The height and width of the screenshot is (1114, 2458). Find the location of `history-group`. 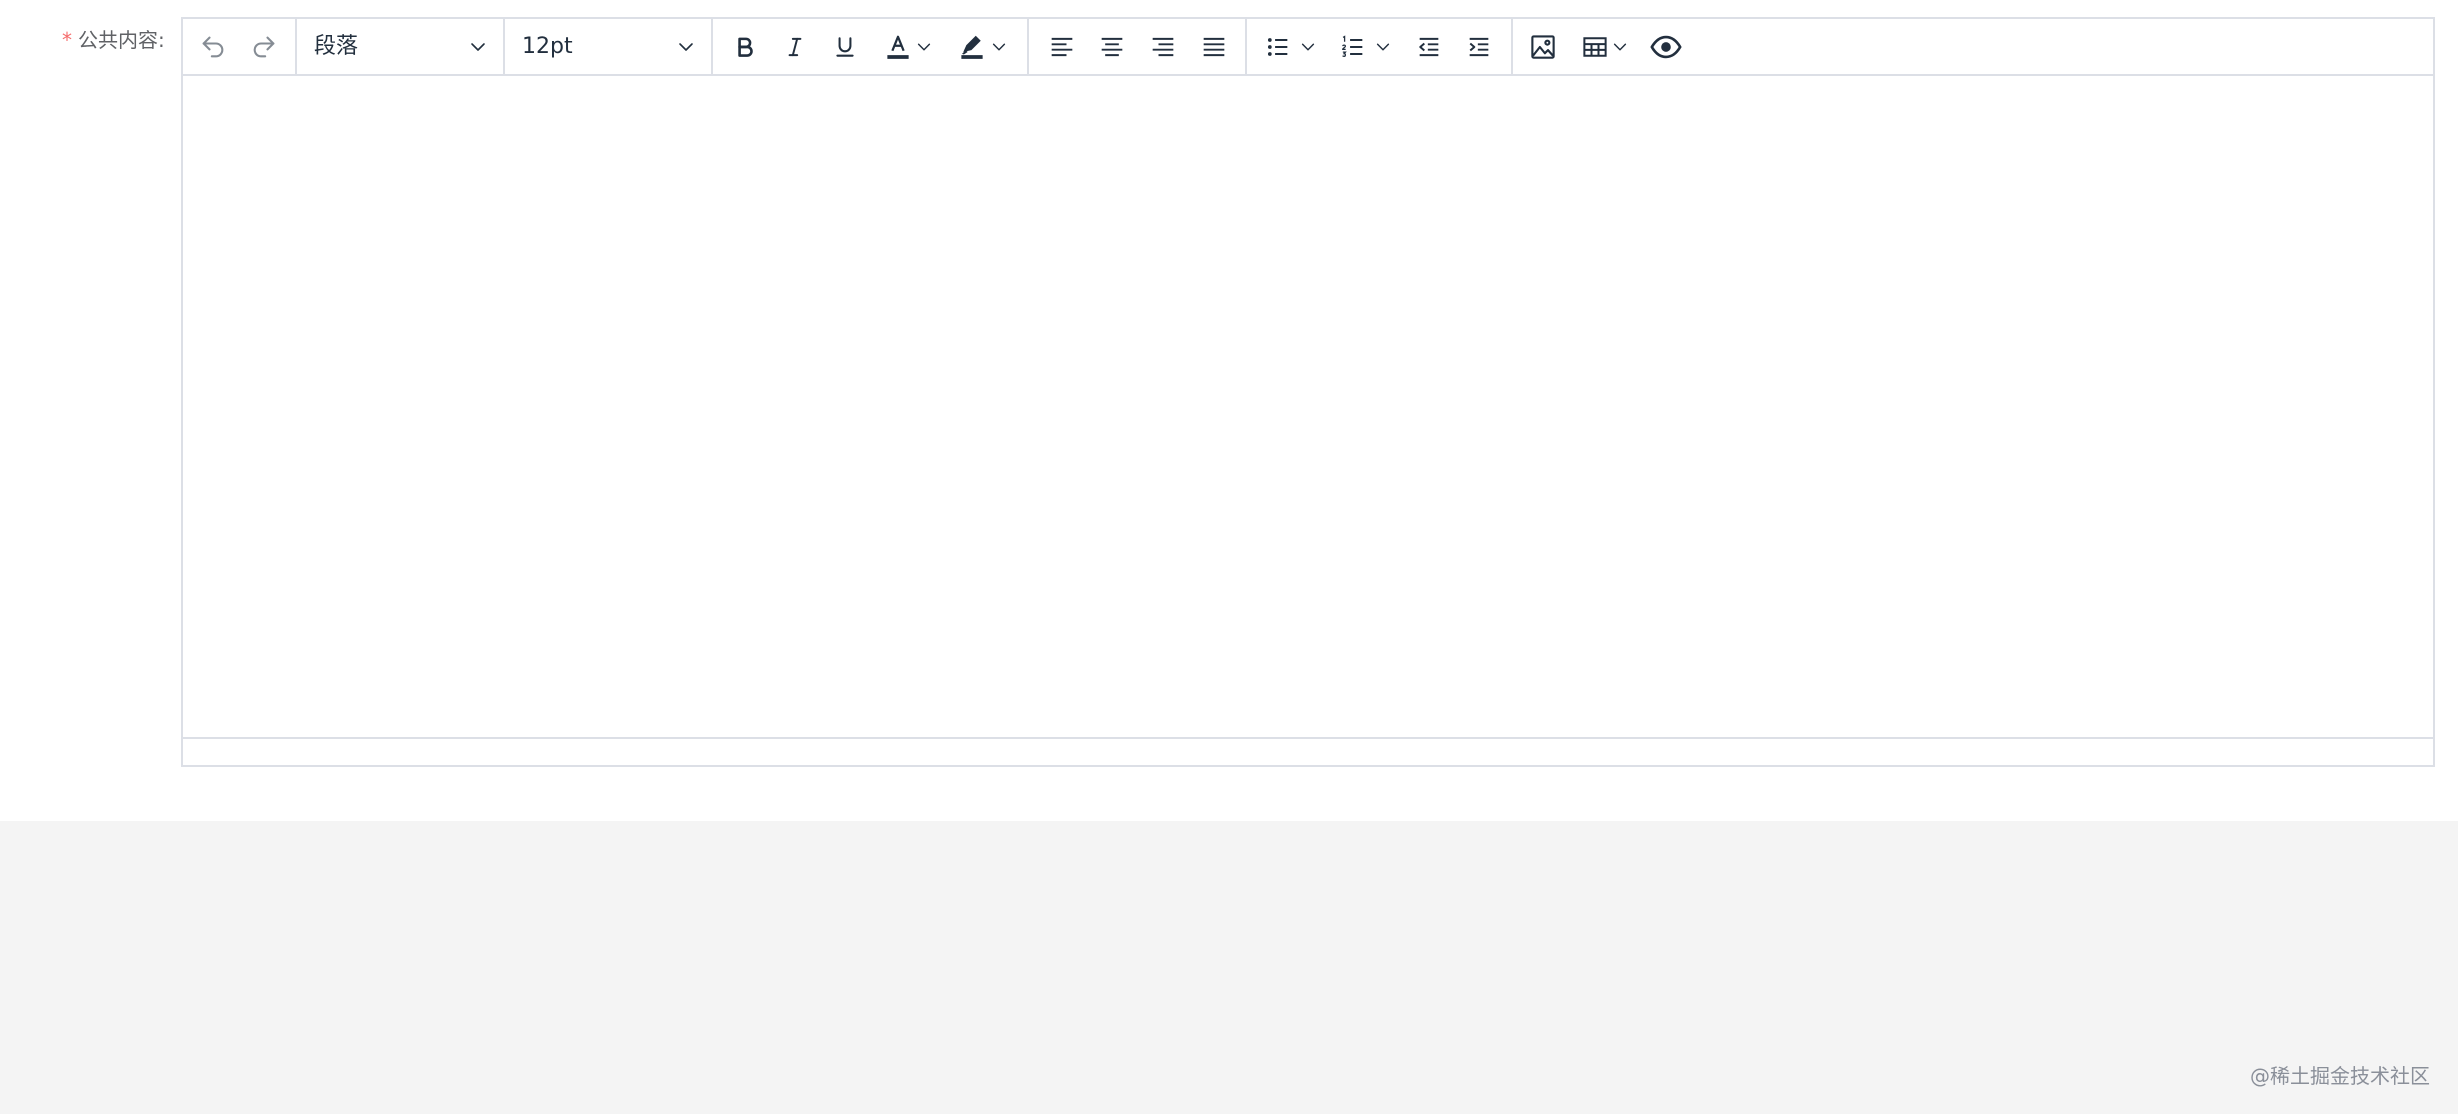

history-group is located at coordinates (240, 46).